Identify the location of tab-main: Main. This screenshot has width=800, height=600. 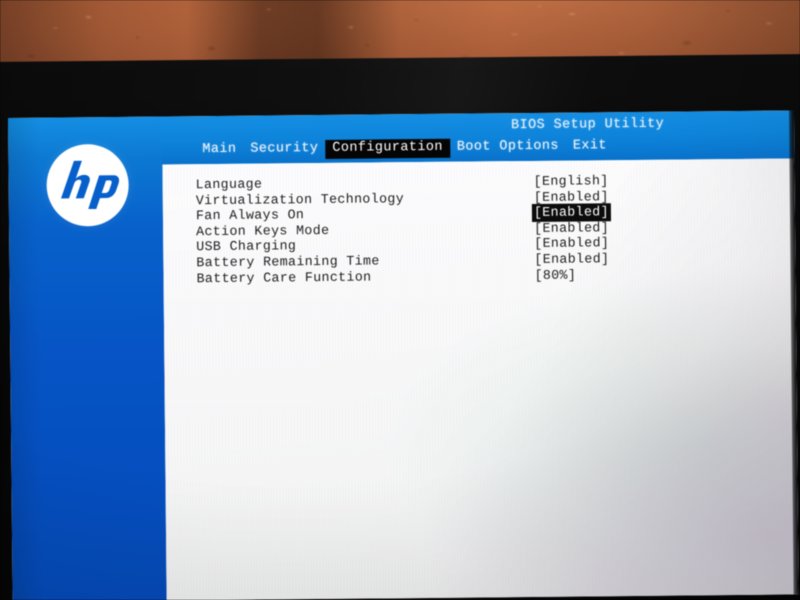
(219, 150).